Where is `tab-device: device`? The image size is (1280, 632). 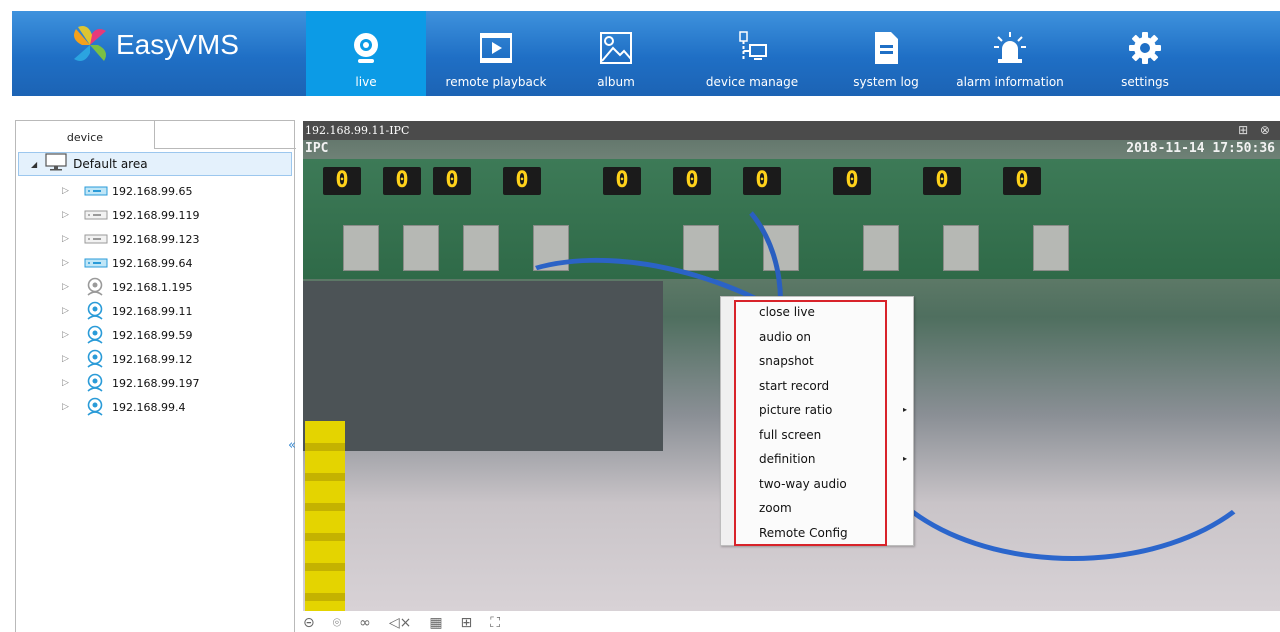 tab-device: device is located at coordinates (85, 135).